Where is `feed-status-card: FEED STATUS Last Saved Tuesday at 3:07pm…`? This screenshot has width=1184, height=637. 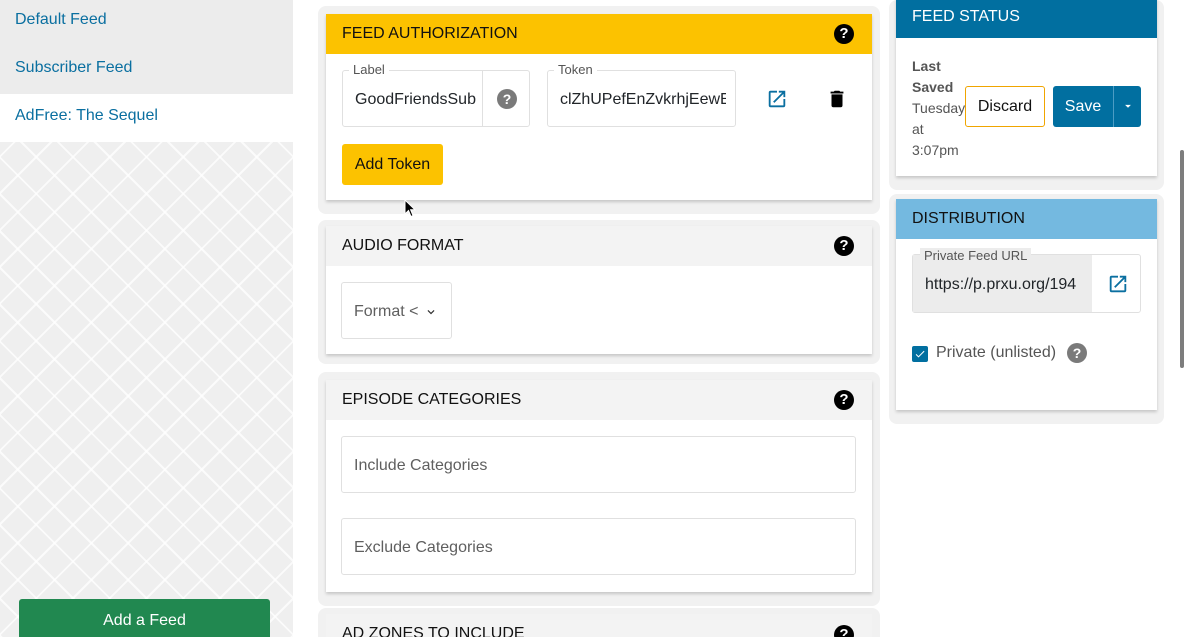 feed-status-card: FEED STATUS Last Saved Tuesday at 3:07pm… is located at coordinates (1026, 88).